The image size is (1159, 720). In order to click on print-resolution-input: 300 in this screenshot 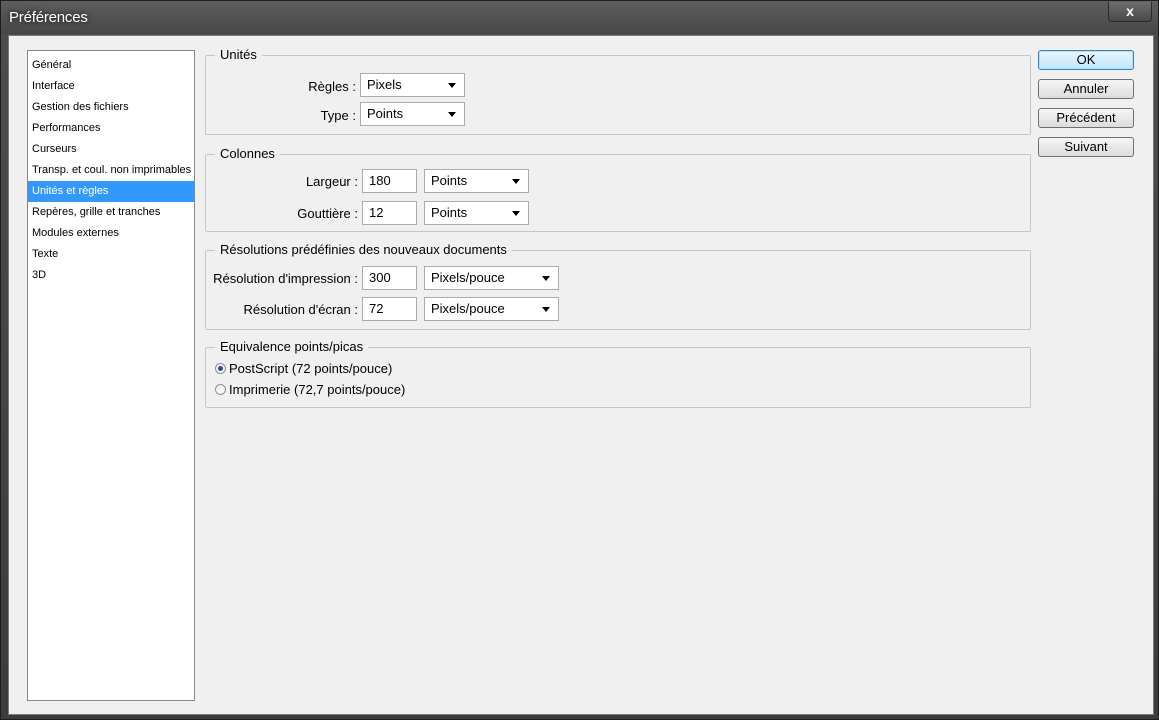, I will do `click(389, 278)`.